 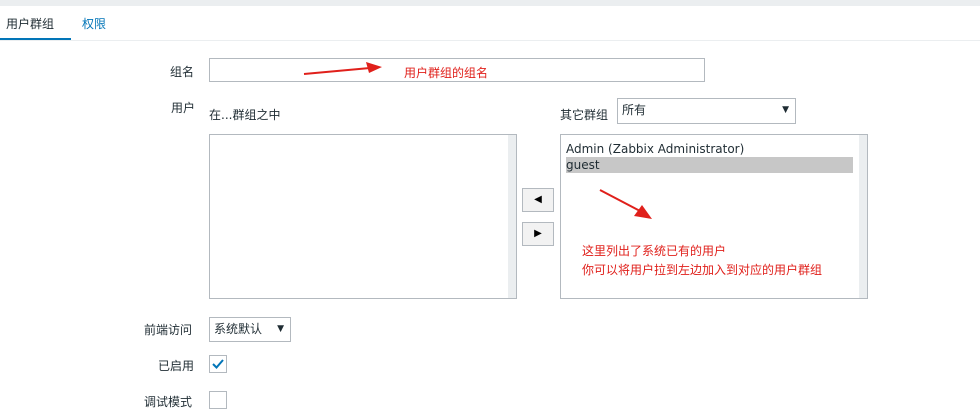 I want to click on users-label: 用户, so click(x=183, y=108).